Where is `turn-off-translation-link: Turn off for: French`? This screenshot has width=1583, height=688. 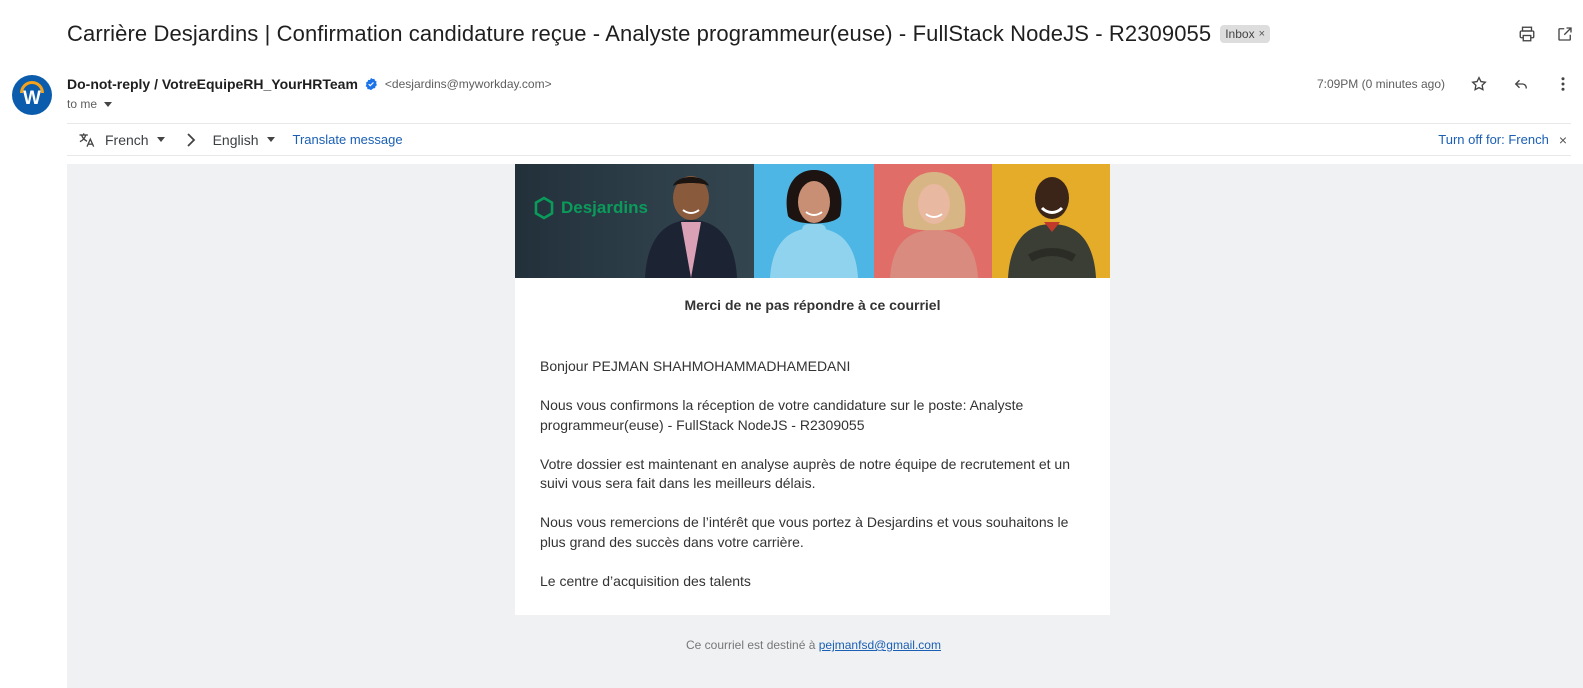 turn-off-translation-link: Turn off for: French is located at coordinates (1493, 139).